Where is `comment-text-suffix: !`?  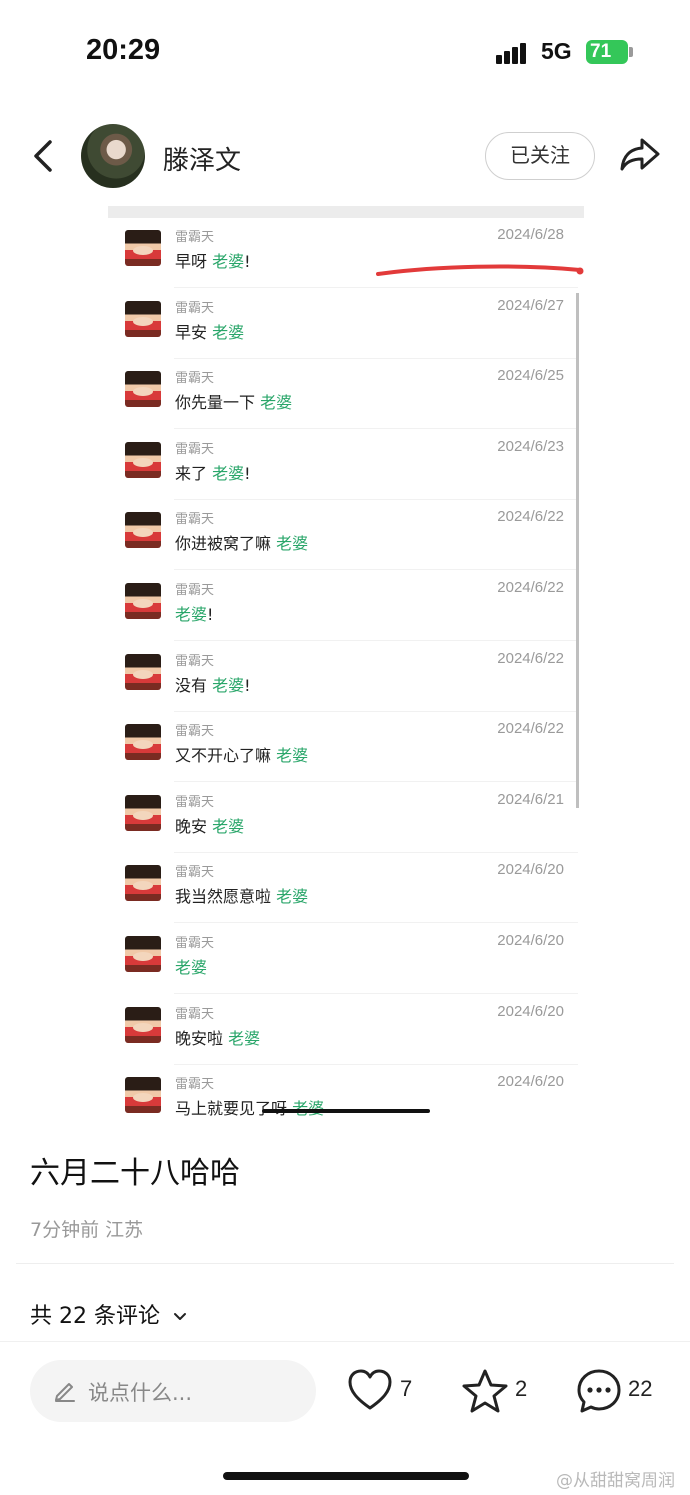
comment-text-suffix: ! is located at coordinates (247, 473).